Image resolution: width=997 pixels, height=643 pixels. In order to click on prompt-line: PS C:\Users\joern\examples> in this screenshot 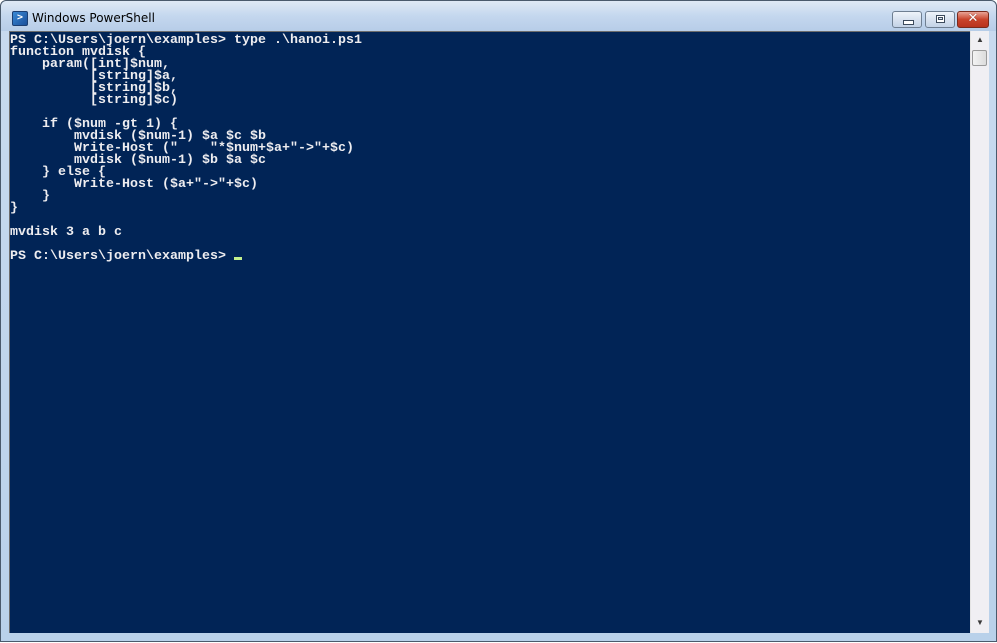, I will do `click(186, 255)`.